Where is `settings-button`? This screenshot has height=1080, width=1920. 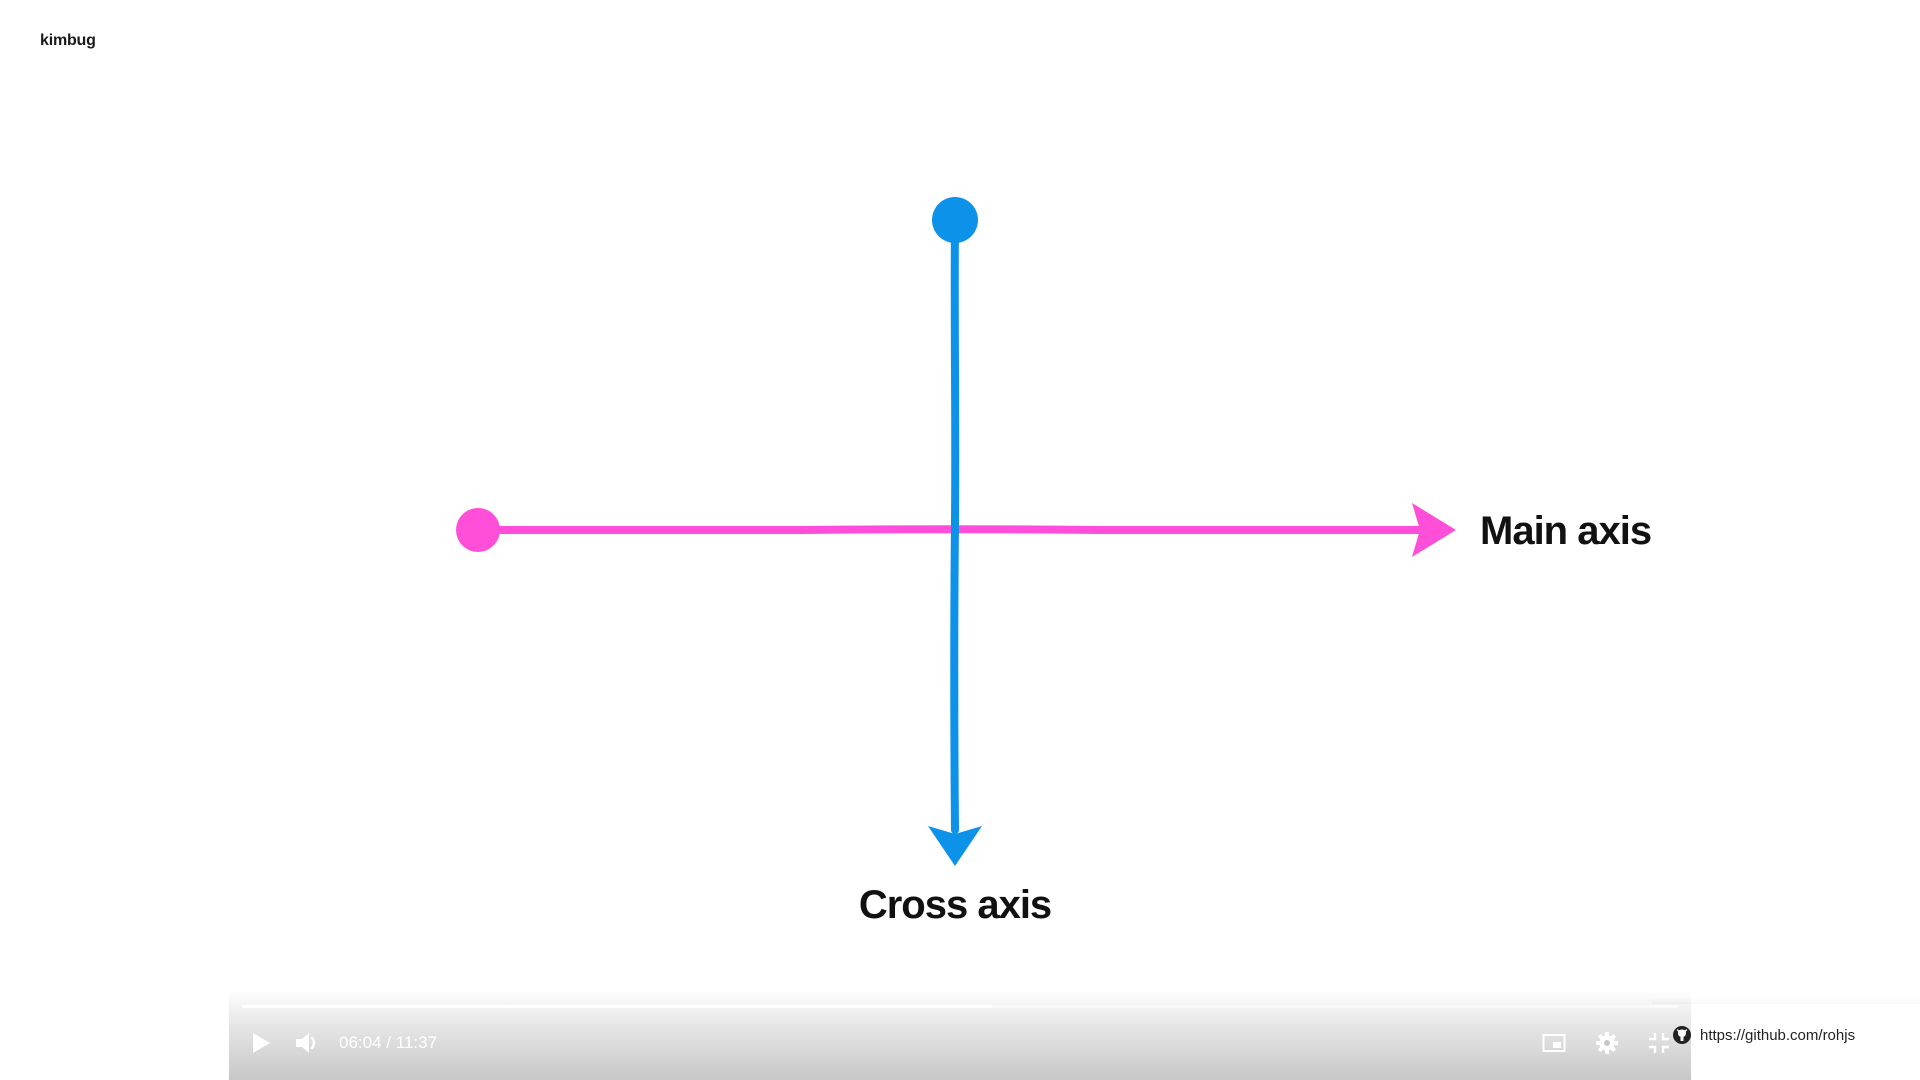 settings-button is located at coordinates (1607, 1043).